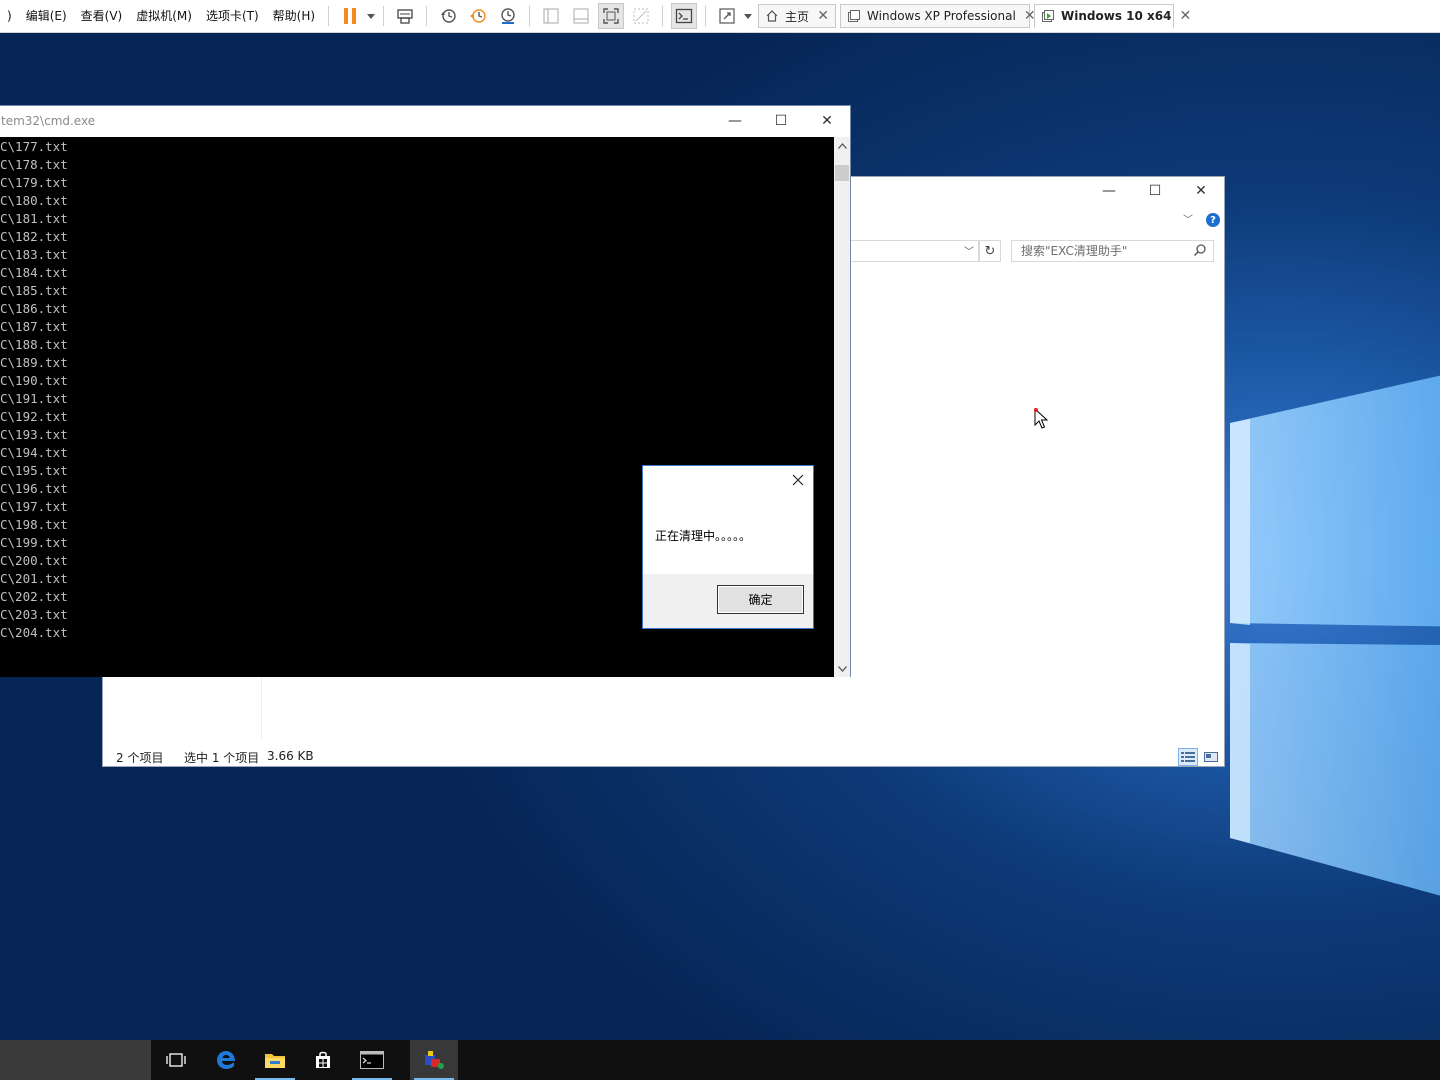  I want to click on snapshot-manager-button, so click(508, 16).